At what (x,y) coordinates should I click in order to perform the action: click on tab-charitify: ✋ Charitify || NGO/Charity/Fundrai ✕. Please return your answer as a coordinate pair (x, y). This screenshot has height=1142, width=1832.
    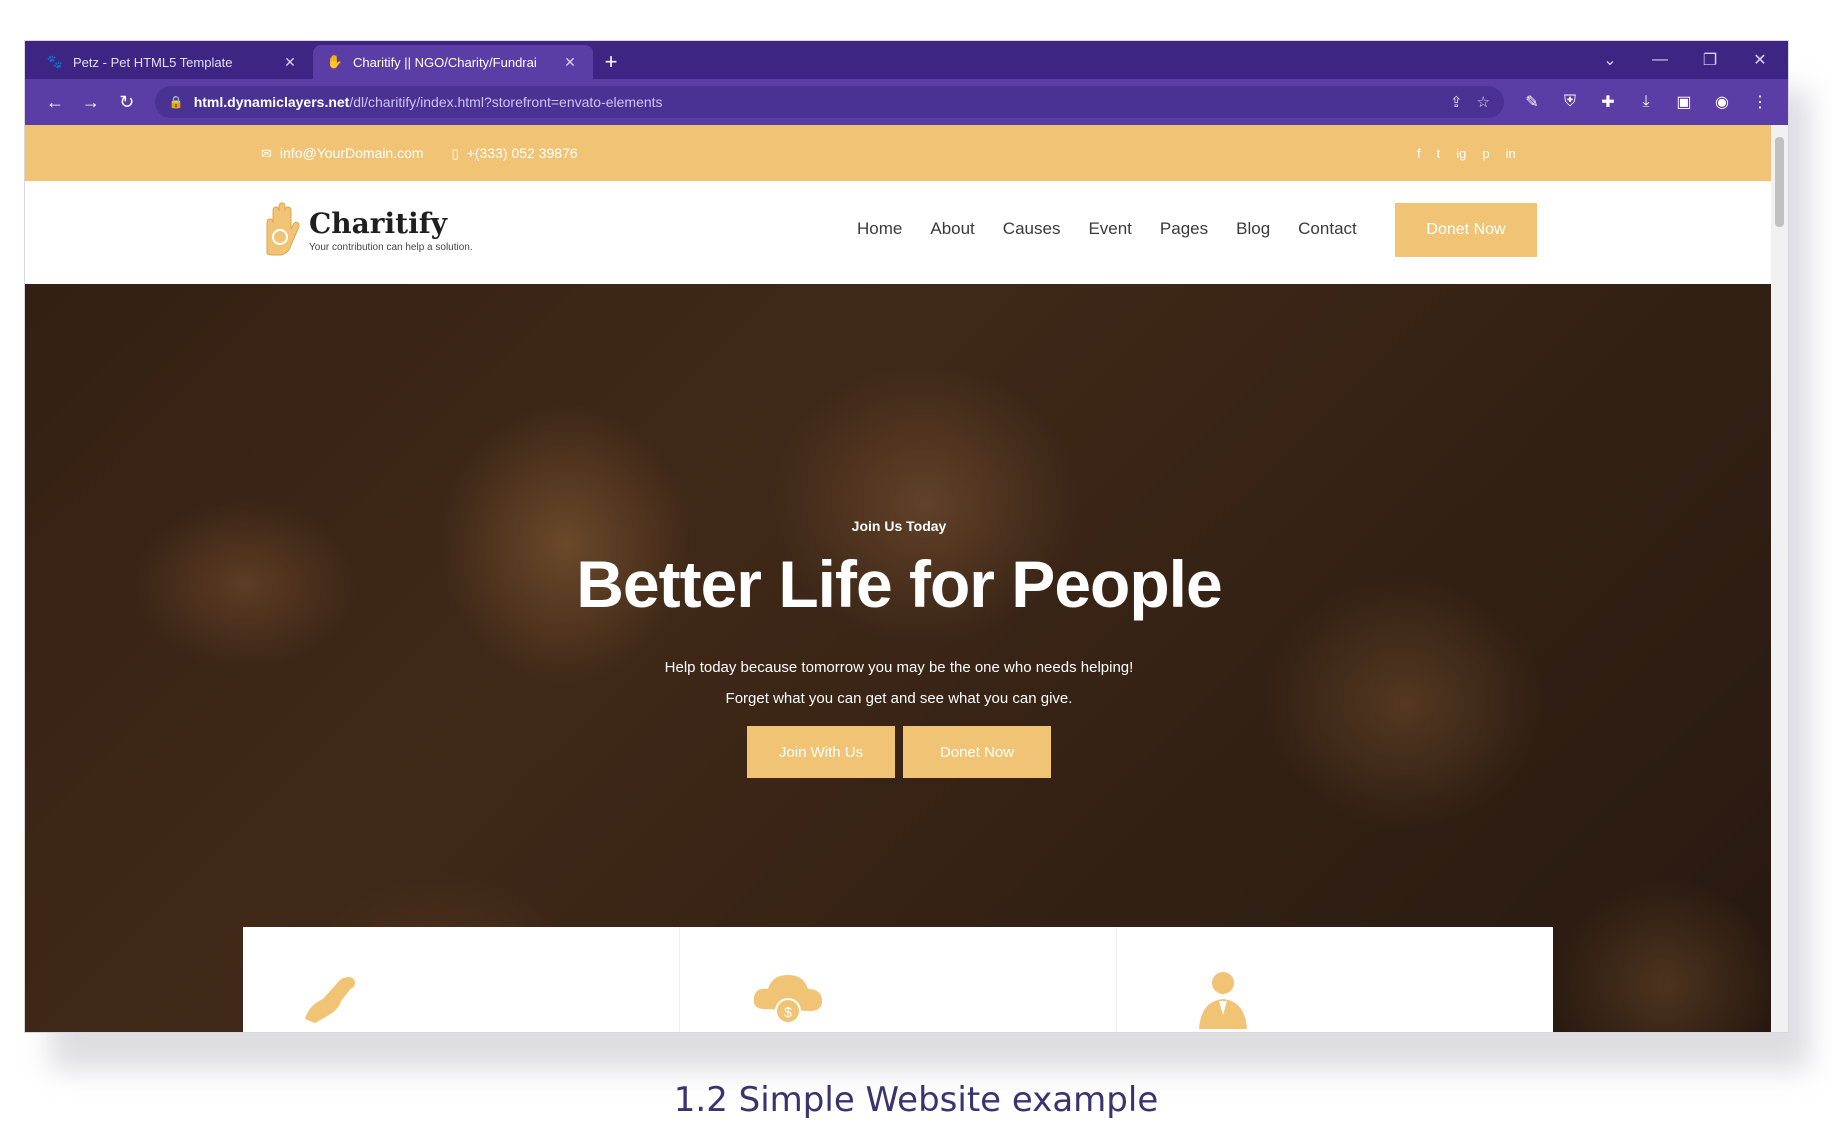
    Looking at the image, I should click on (453, 62).